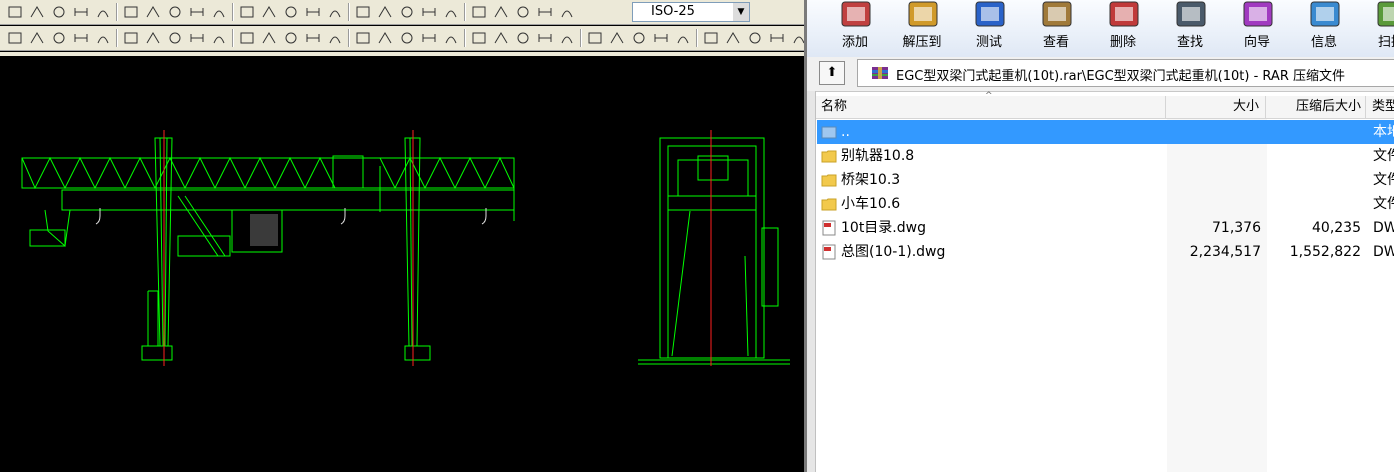  What do you see at coordinates (1385, 42) in the screenshot?
I see `toolbar-button-label: 扫描` at bounding box center [1385, 42].